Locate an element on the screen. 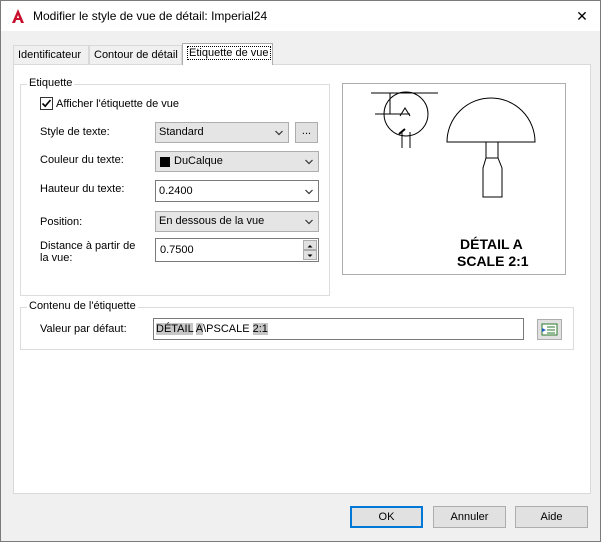 The height and width of the screenshot is (542, 601). show-label-checkbox is located at coordinates (46, 103).